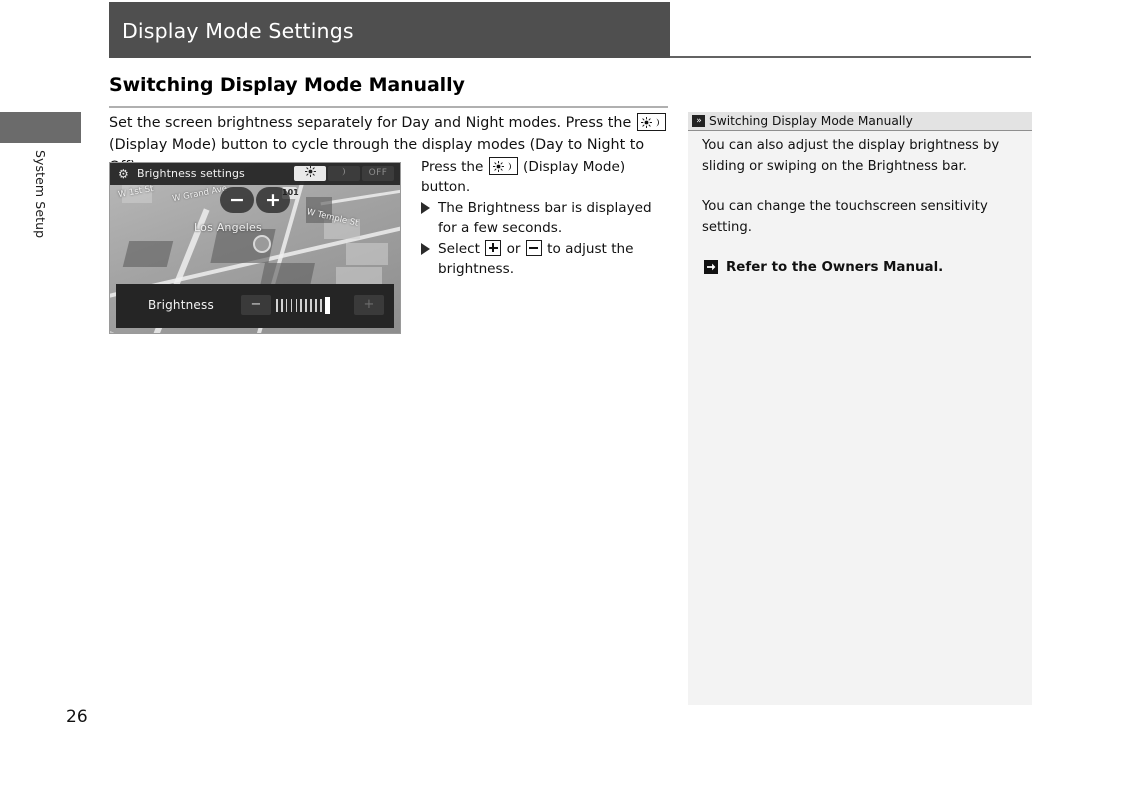 This screenshot has width=1134, height=794. Describe the element at coordinates (228, 227) in the screenshot. I see `map-city-label: Los Angeles` at that location.